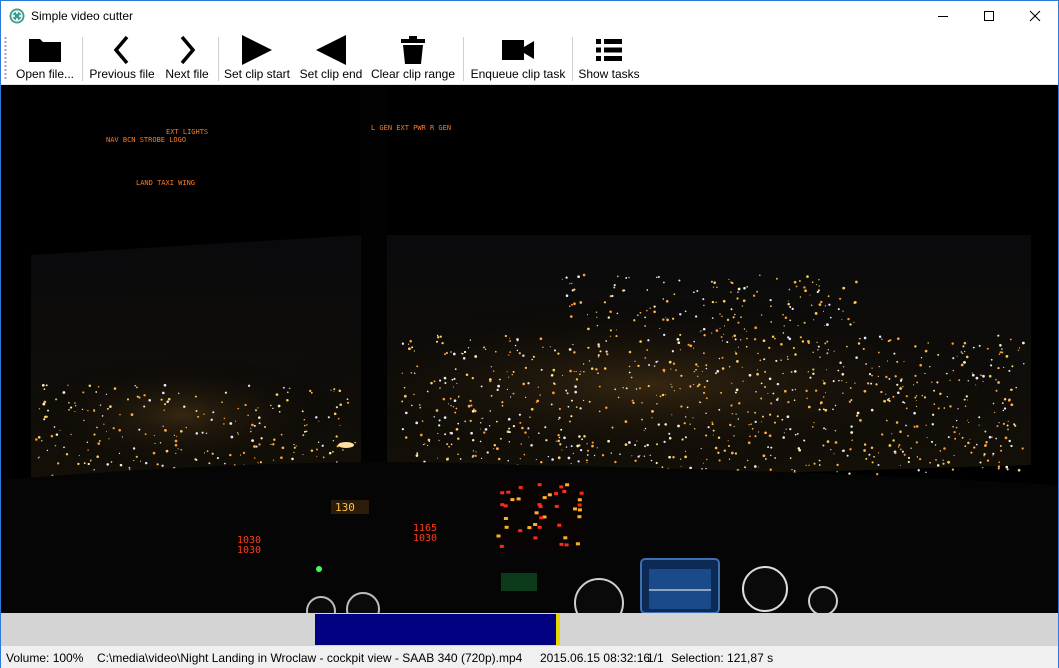  Describe the element at coordinates (518, 58) in the screenshot. I see `enqueue-clip-task-button: Enqueue clip task` at that location.